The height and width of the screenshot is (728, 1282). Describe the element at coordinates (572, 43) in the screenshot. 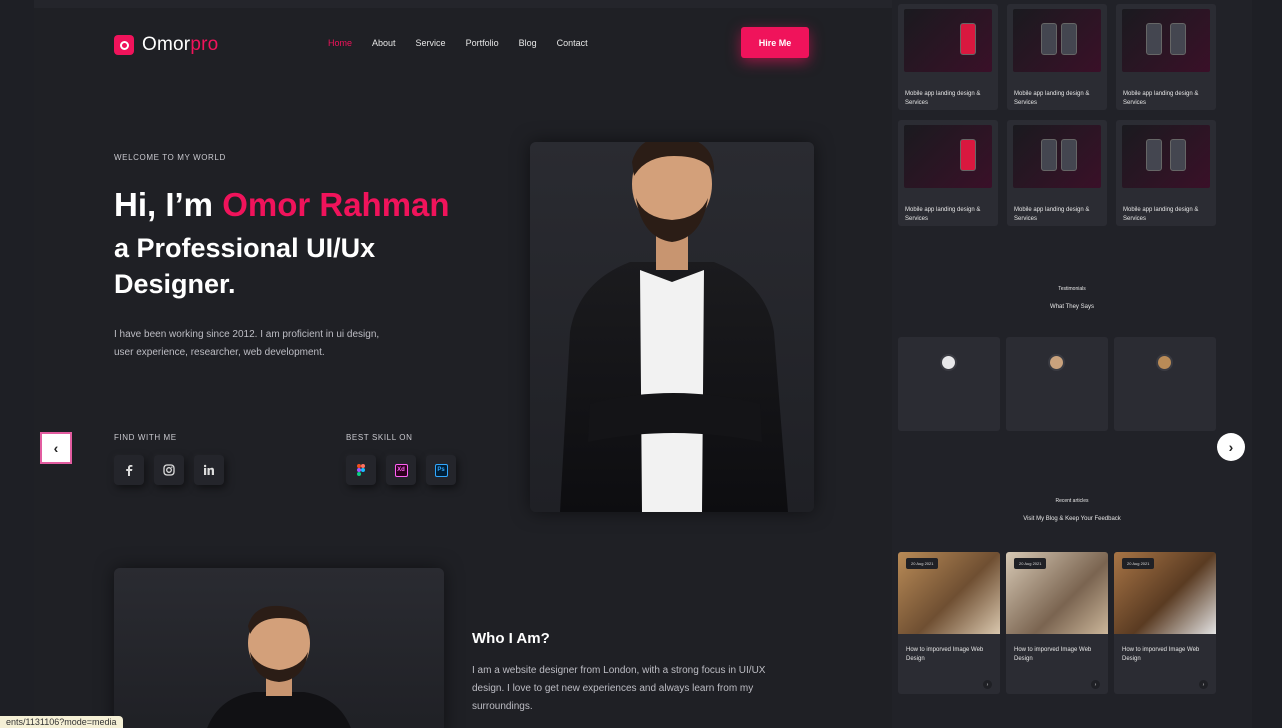

I see `nav-contact: Contact` at that location.